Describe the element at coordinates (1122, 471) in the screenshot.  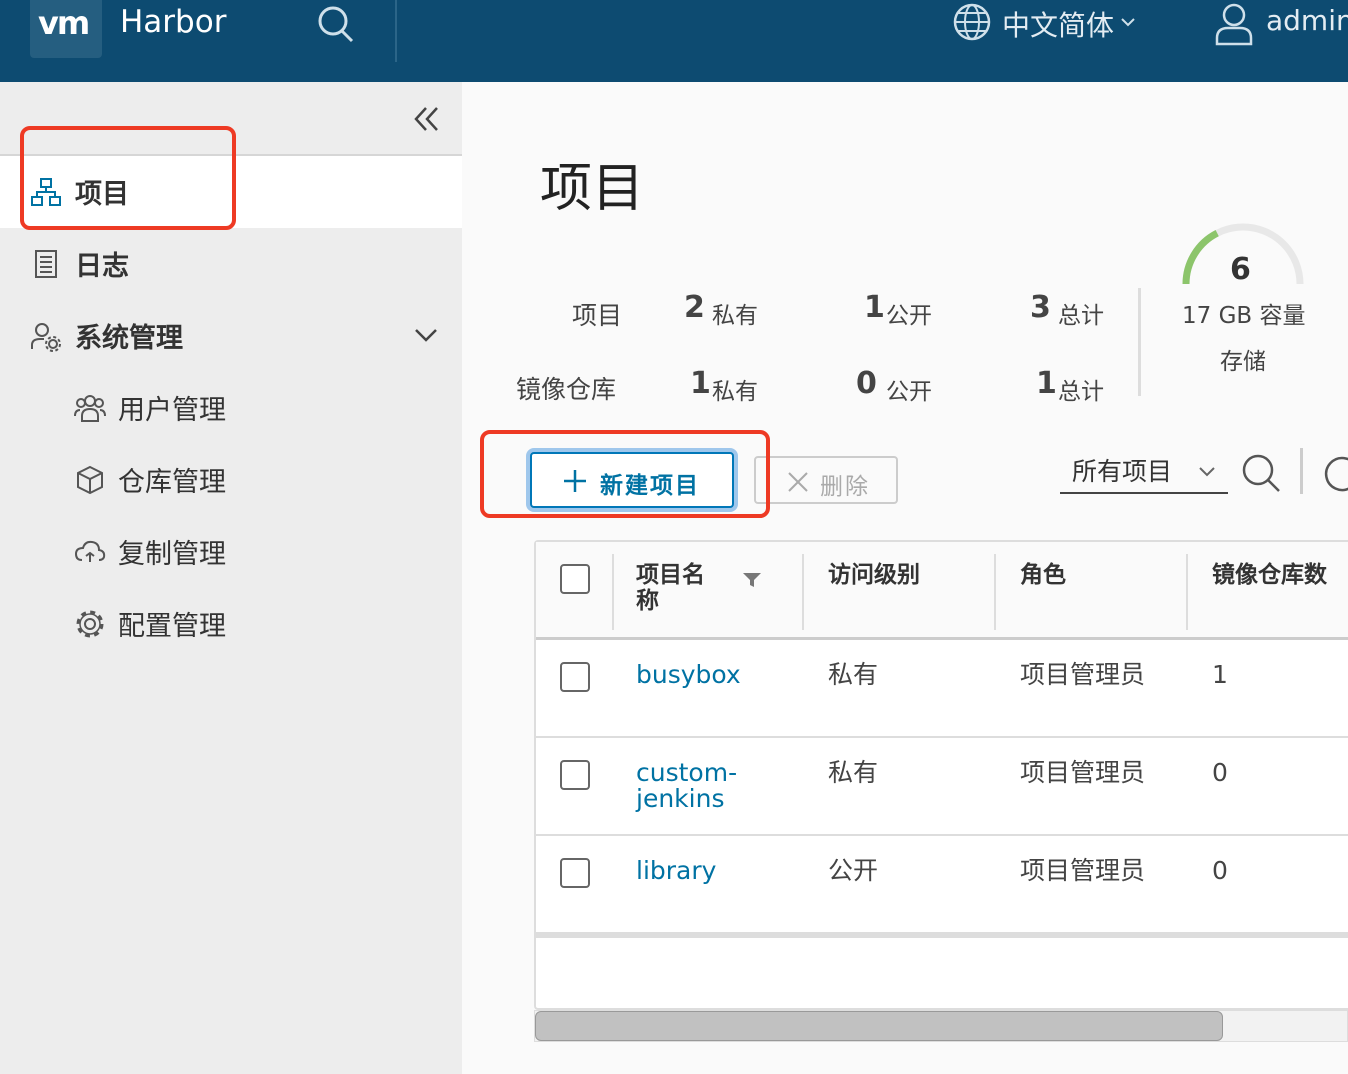
I see `filter-value: 所有项目` at that location.